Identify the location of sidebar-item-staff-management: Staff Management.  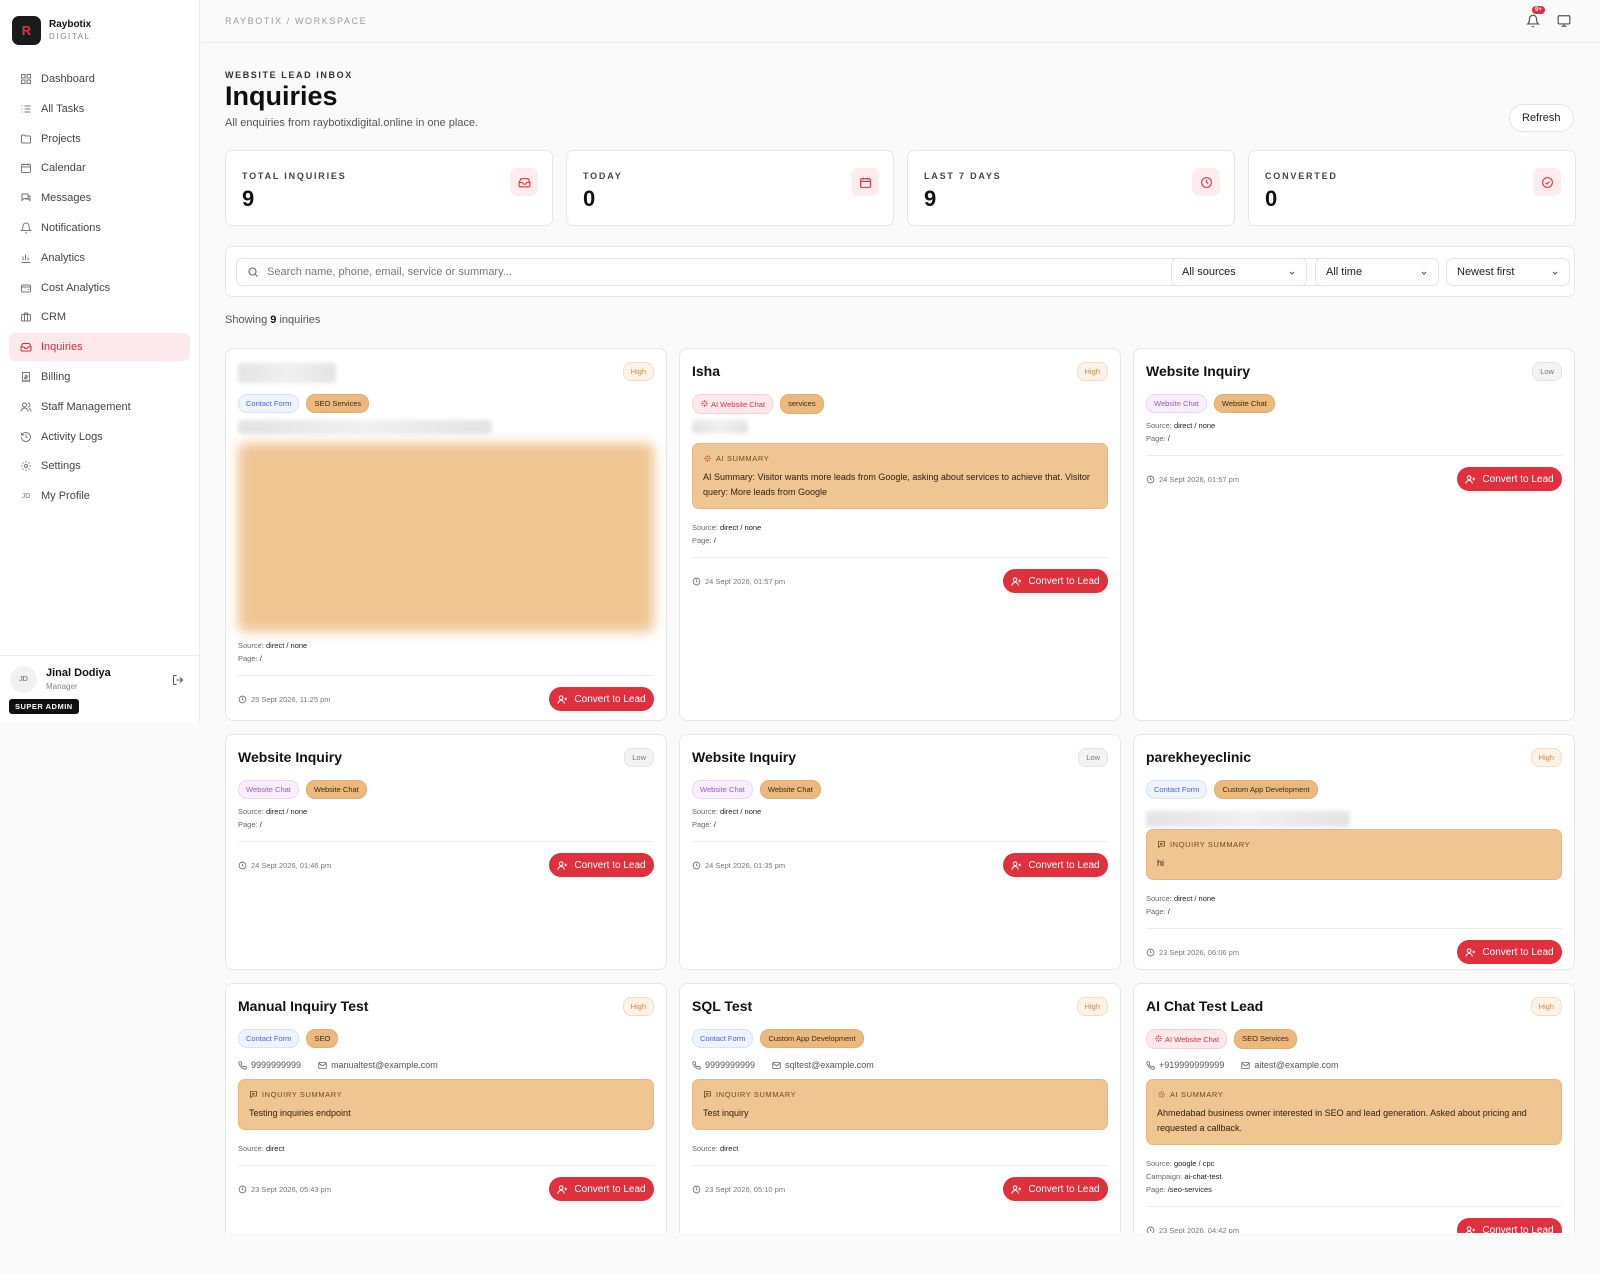
(99, 407).